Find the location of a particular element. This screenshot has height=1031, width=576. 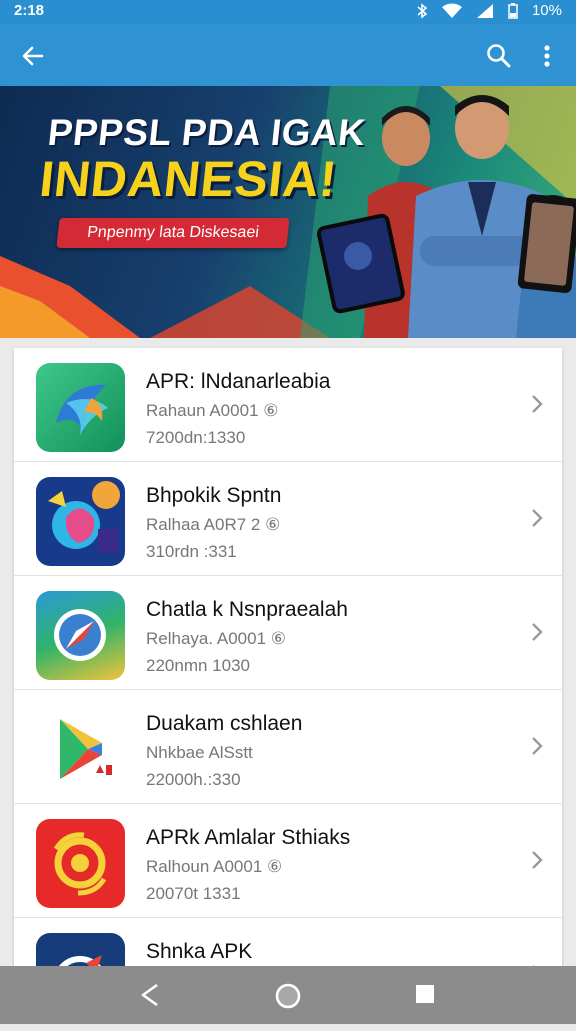

colorful-blob-app-icon is located at coordinates (80, 521).